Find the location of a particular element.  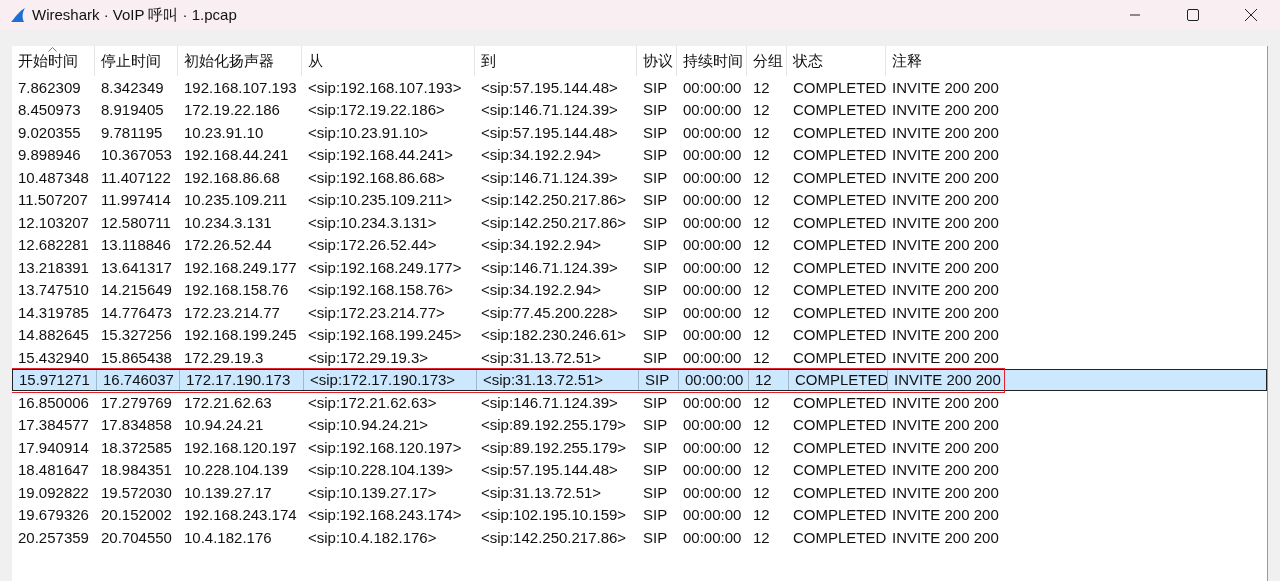

table-cell-text: 11.407122 is located at coordinates (136, 177).